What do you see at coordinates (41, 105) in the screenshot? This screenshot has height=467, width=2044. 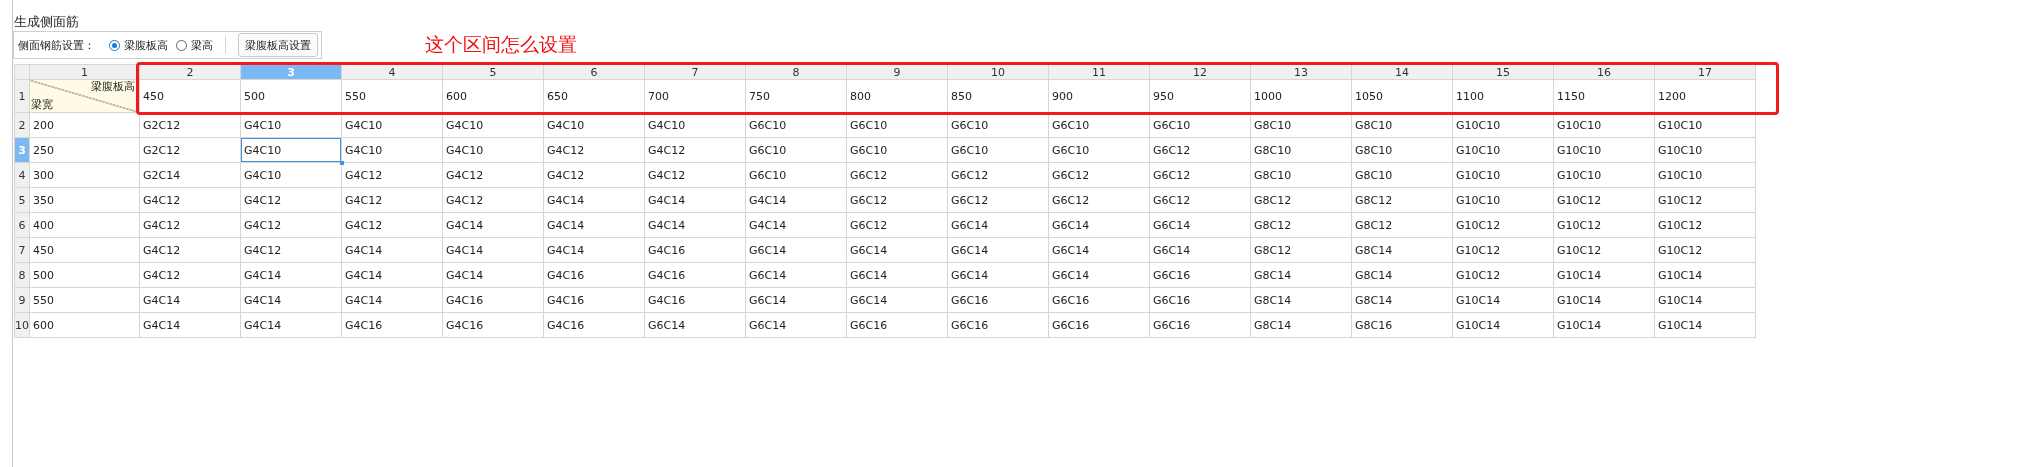 I see `corner-bottom-label: 梁宽` at bounding box center [41, 105].